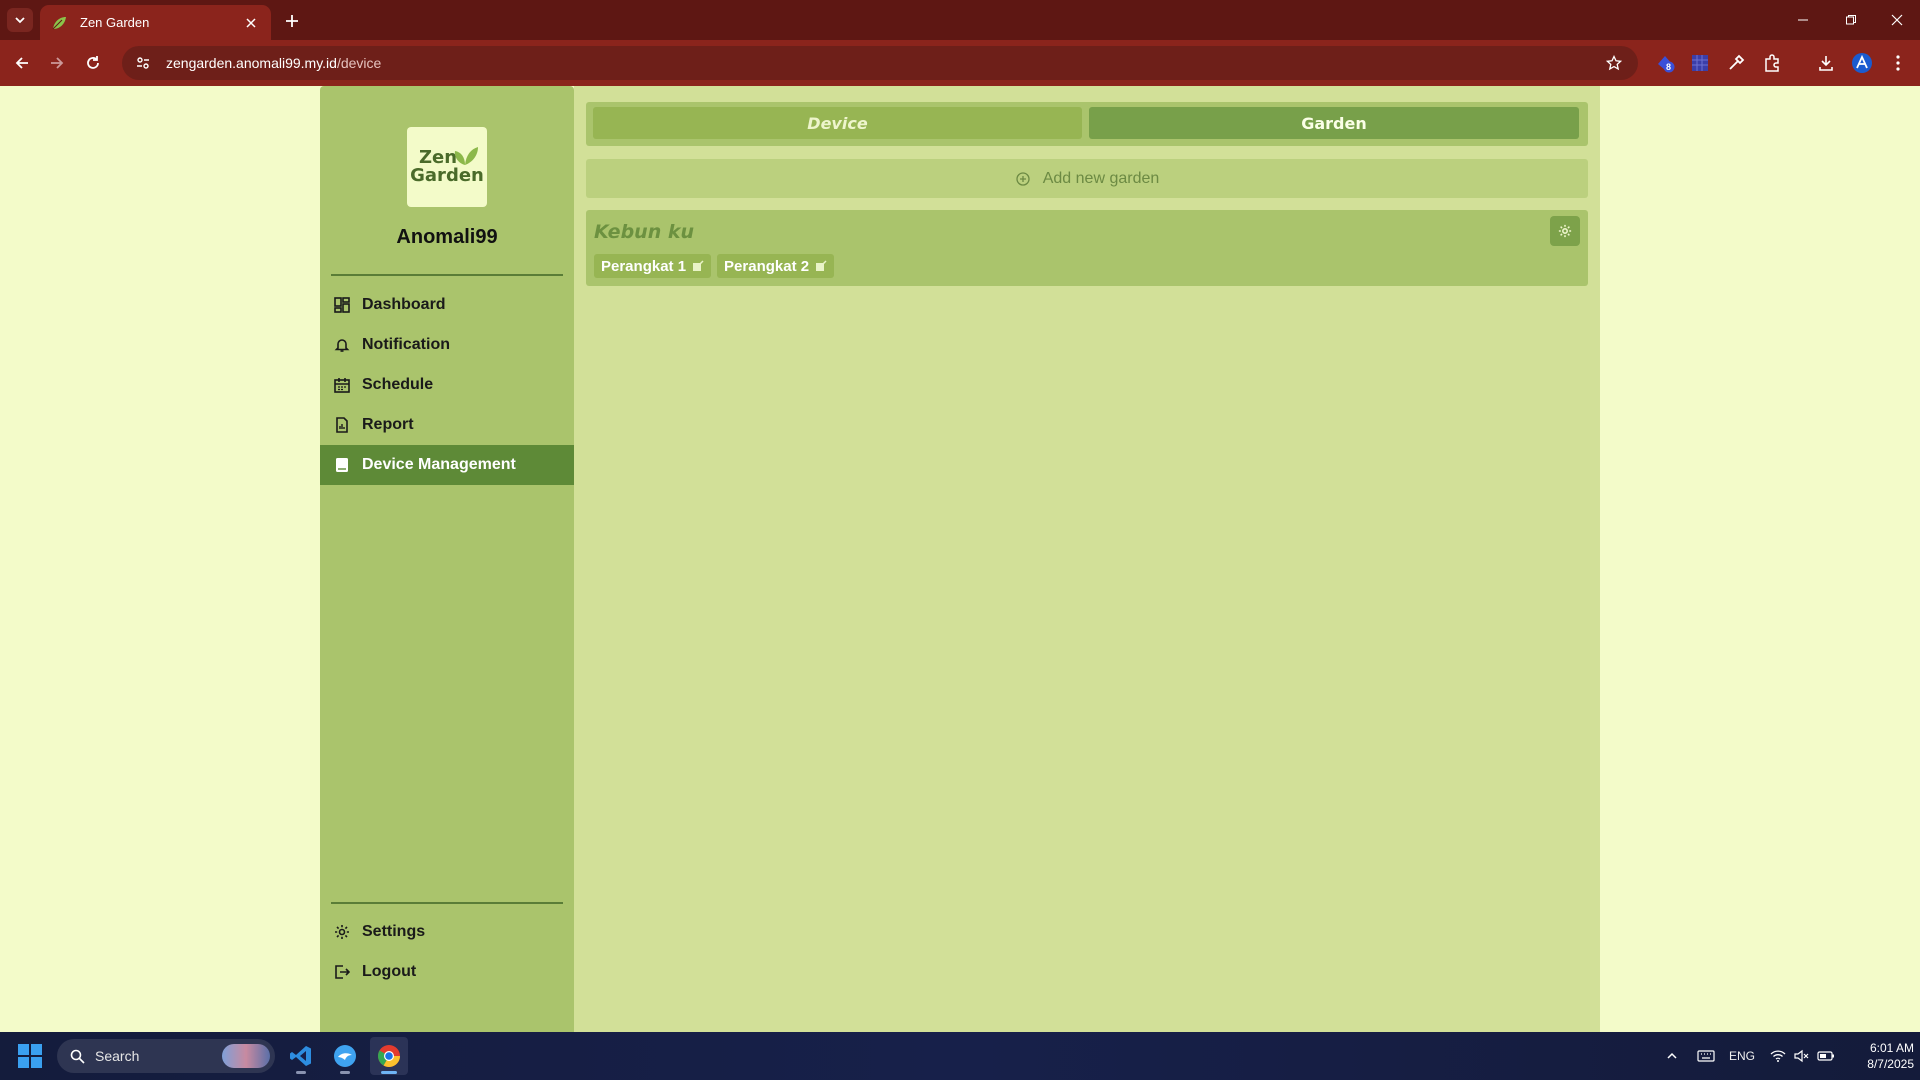  I want to click on tab-search-button, so click(20, 20).